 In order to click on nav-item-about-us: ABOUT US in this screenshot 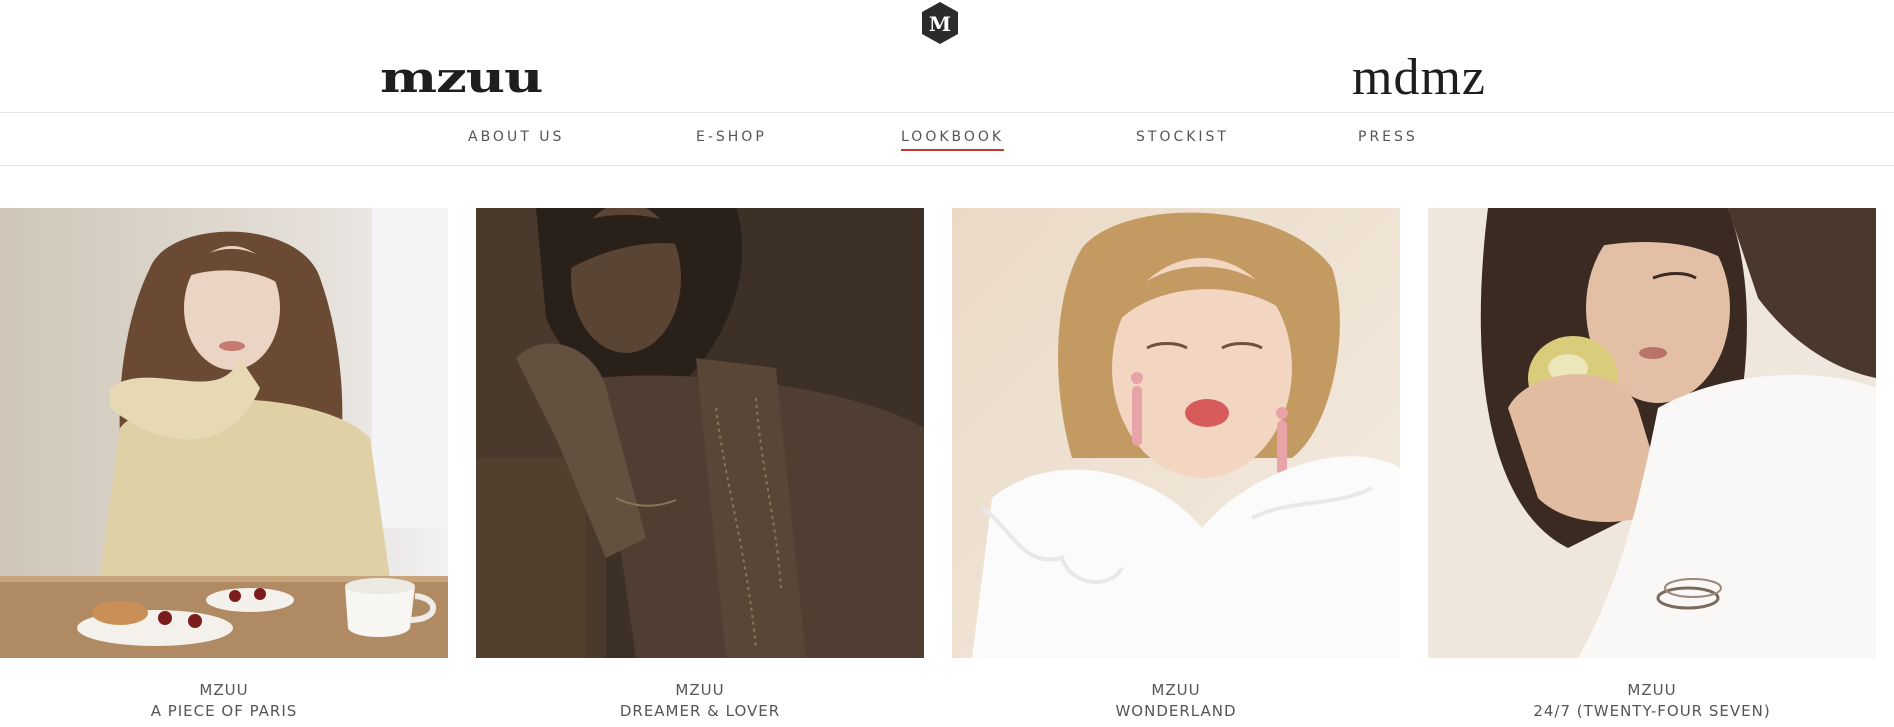, I will do `click(516, 139)`.